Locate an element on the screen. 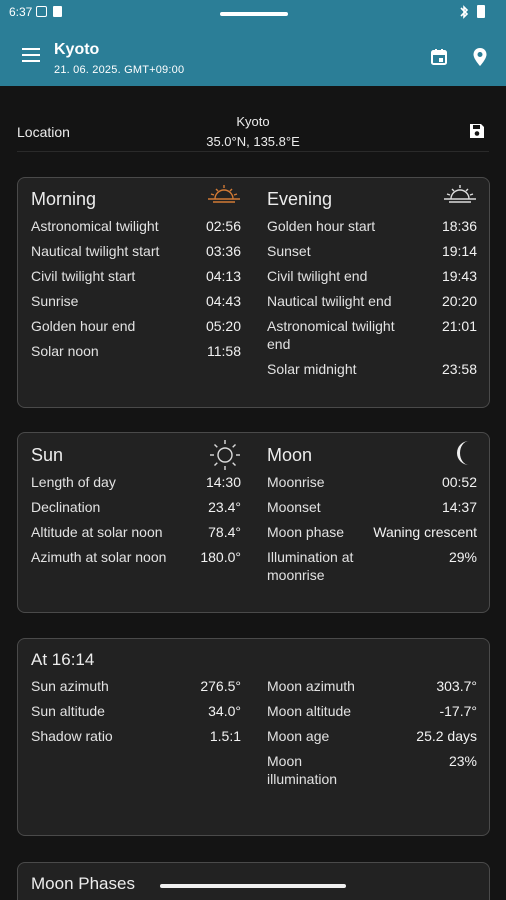 The image size is (506, 900). evening-row-astronomical: Astronomical twilight end 21:01 is located at coordinates (372, 335).